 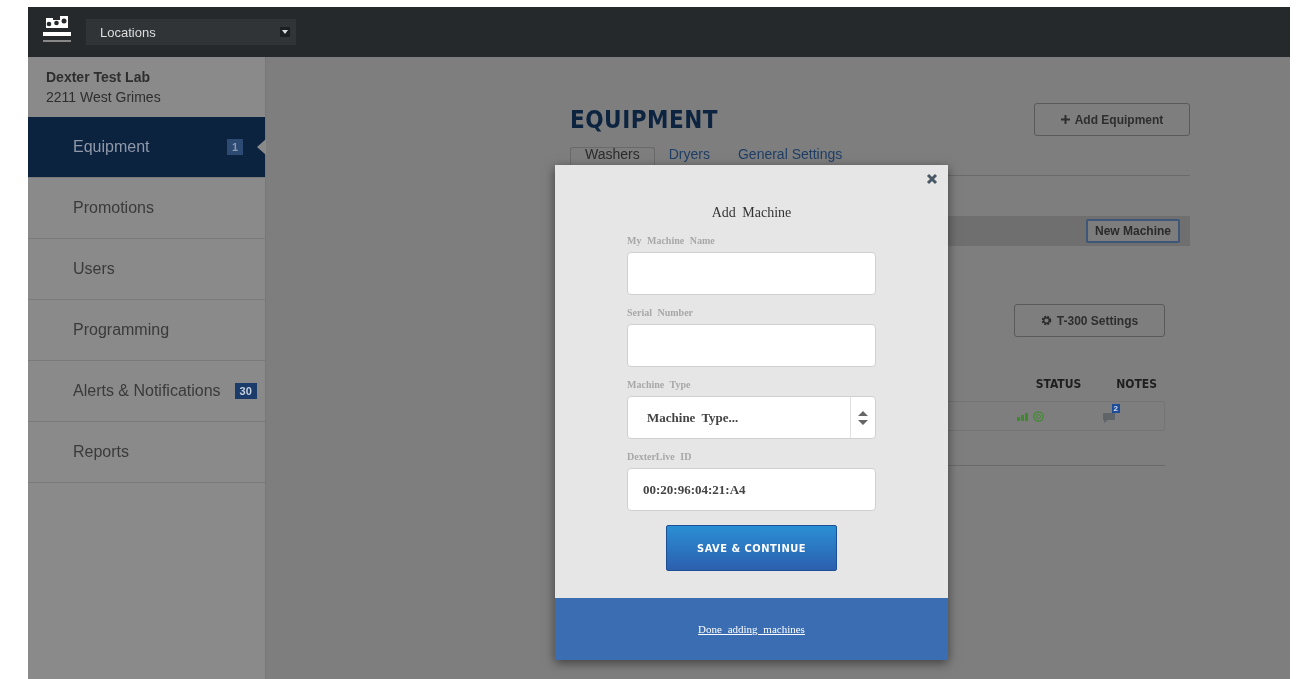 I want to click on signal-icon, so click(x=1023, y=416).